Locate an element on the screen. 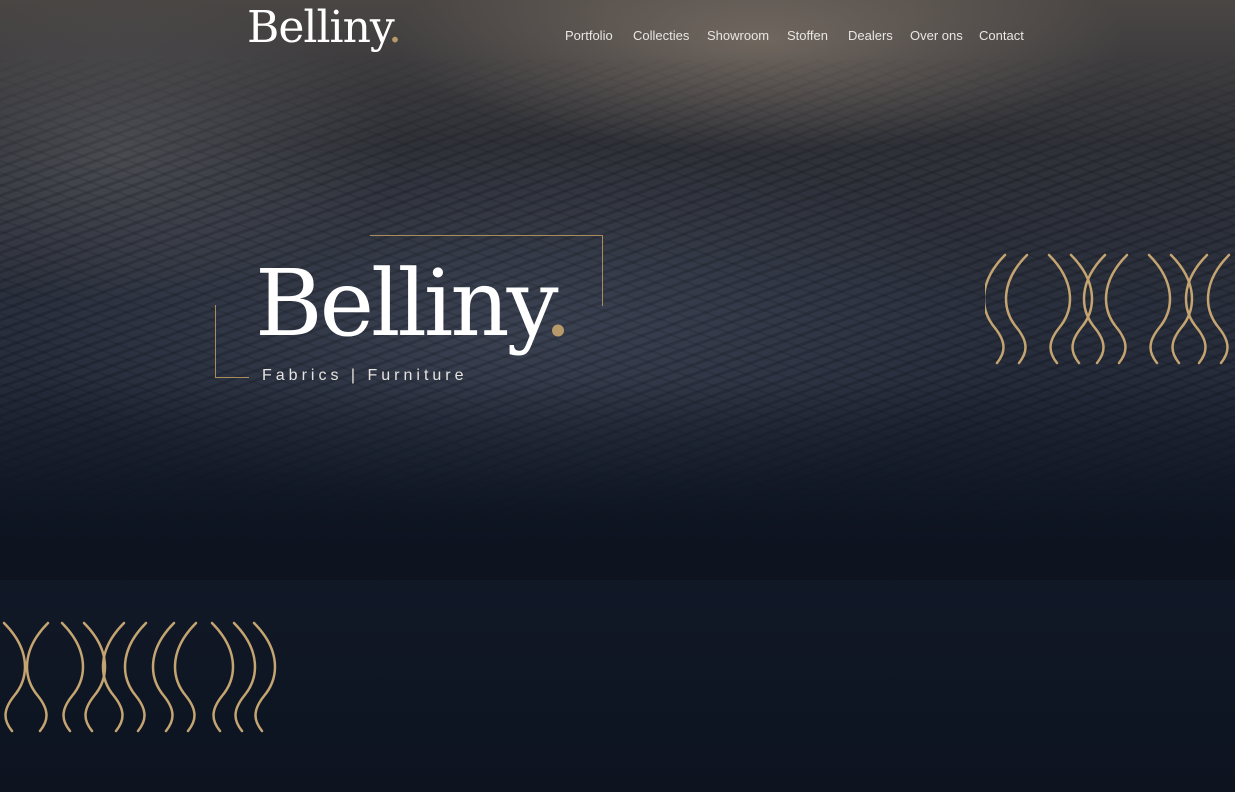 The image size is (1235, 792). nav-item-showroom: Showroom is located at coordinates (738, 35).